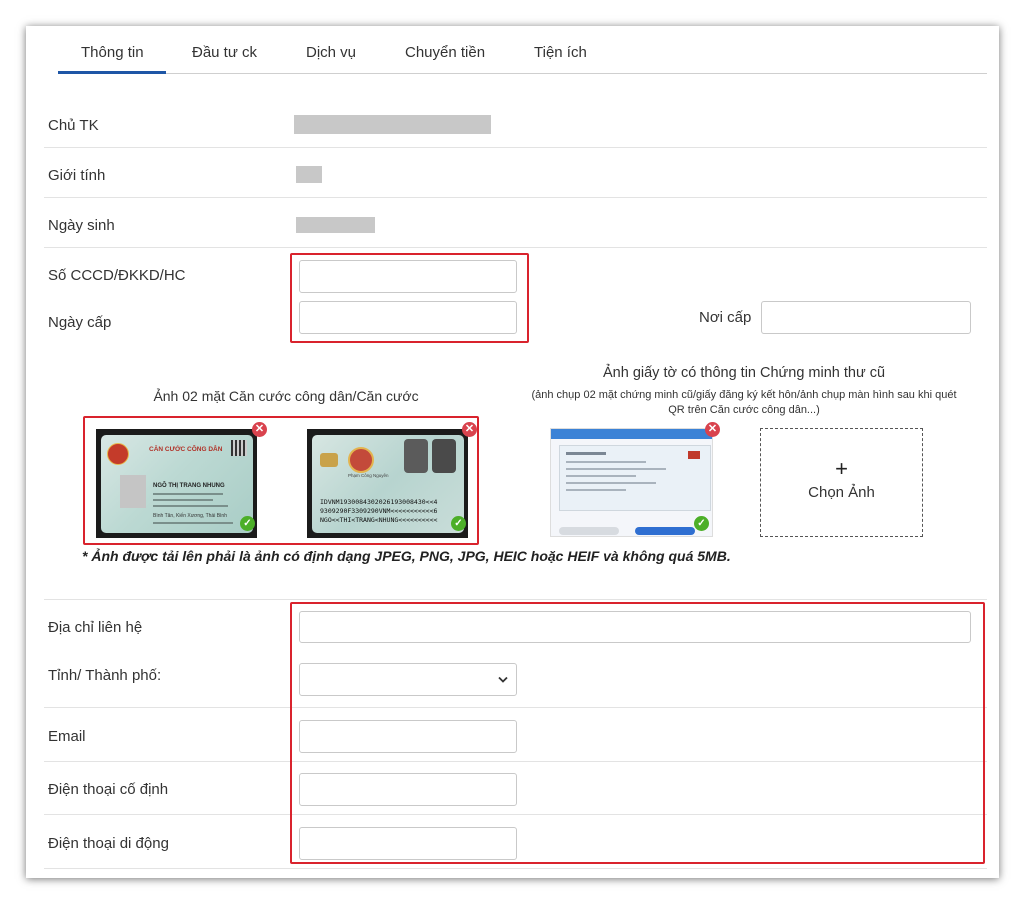  I want to click on old-id-photo, so click(631, 482).